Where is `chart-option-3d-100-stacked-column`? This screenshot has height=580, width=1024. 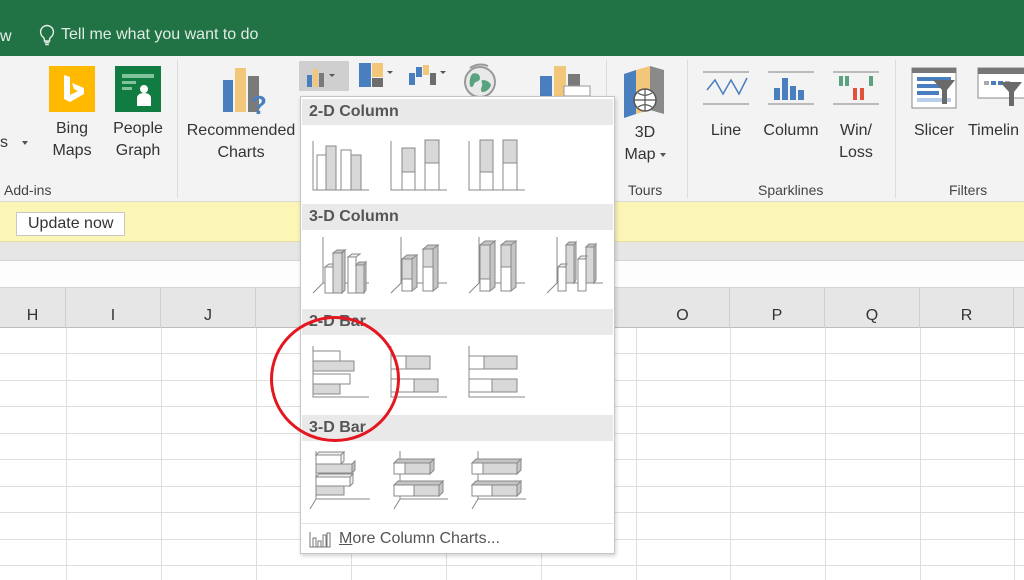 chart-option-3d-100-stacked-column is located at coordinates (495, 266).